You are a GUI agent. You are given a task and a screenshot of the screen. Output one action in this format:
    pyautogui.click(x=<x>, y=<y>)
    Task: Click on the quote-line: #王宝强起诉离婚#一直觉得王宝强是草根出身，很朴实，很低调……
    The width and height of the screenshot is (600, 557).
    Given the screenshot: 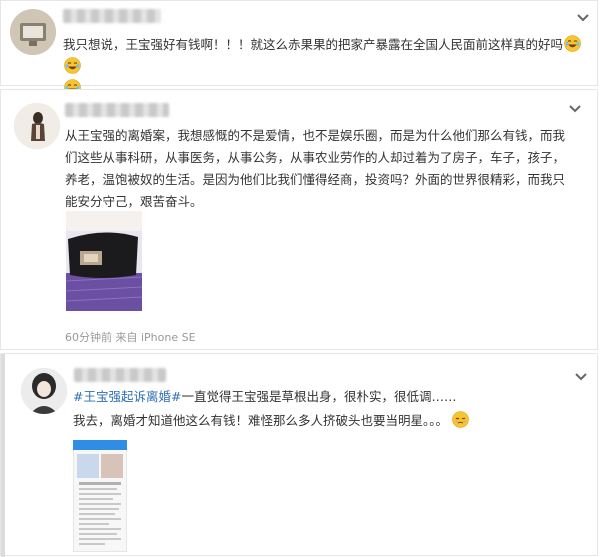 What is the action you would take?
    pyautogui.click(x=328, y=397)
    